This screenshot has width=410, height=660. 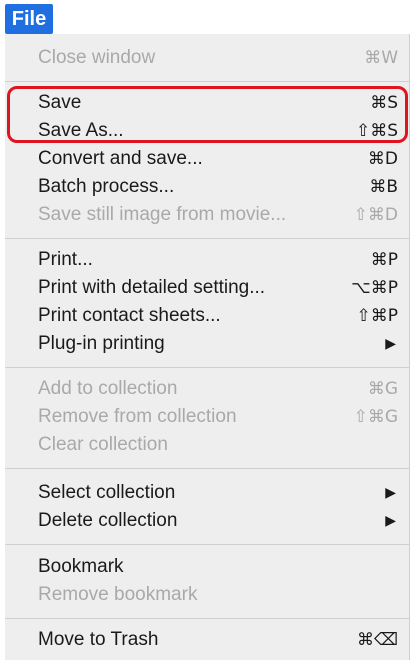 I want to click on menu-item-label: Bookmark, so click(x=81, y=566).